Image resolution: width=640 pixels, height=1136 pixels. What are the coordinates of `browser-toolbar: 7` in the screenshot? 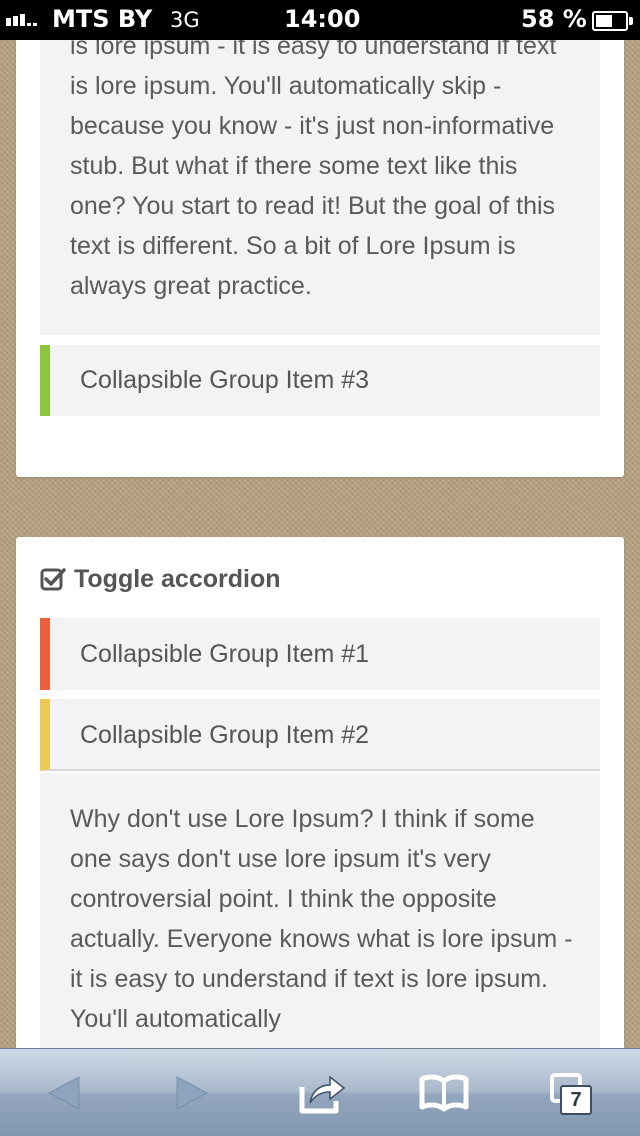 It's located at (320, 1092).